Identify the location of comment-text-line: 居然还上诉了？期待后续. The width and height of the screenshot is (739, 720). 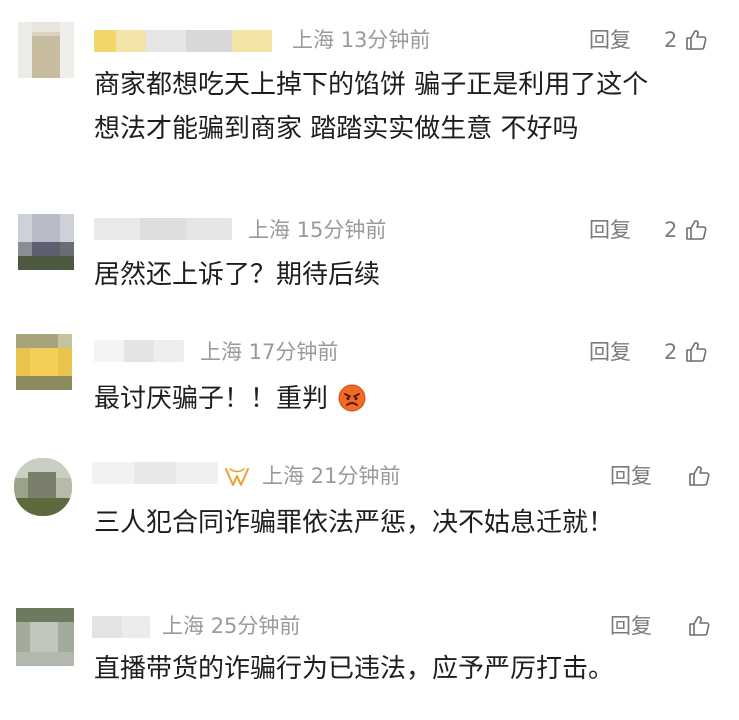
(237, 275).